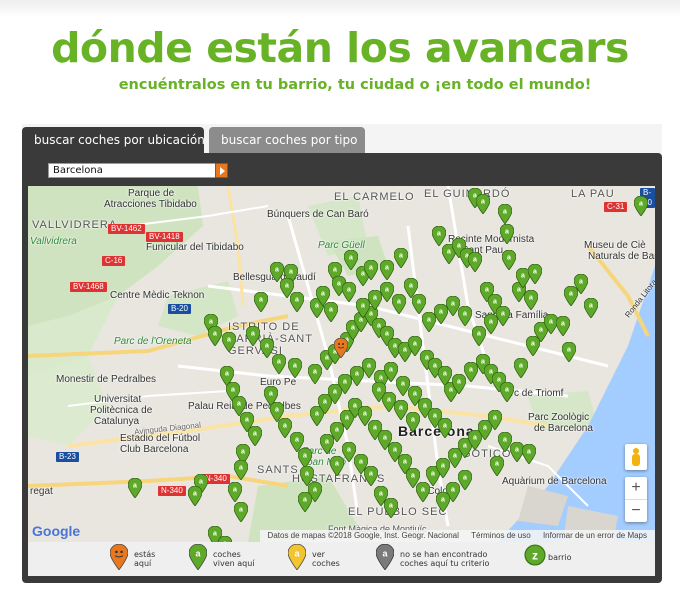 The width and height of the screenshot is (680, 599). What do you see at coordinates (535, 555) in the screenshot?
I see `barrio-icon: z` at bounding box center [535, 555].